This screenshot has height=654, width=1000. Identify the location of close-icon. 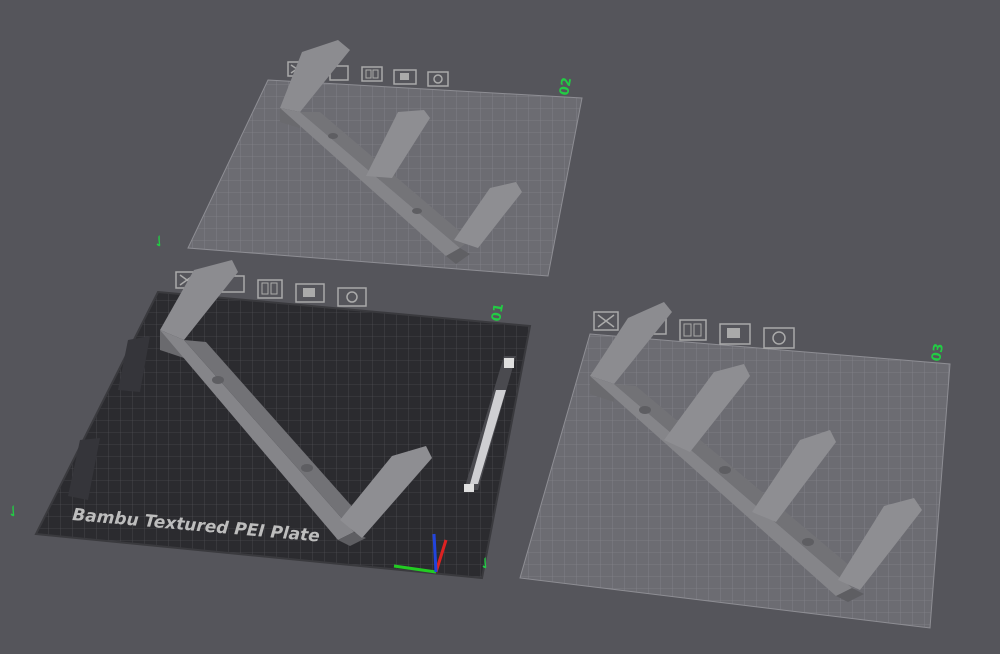
(606, 321).